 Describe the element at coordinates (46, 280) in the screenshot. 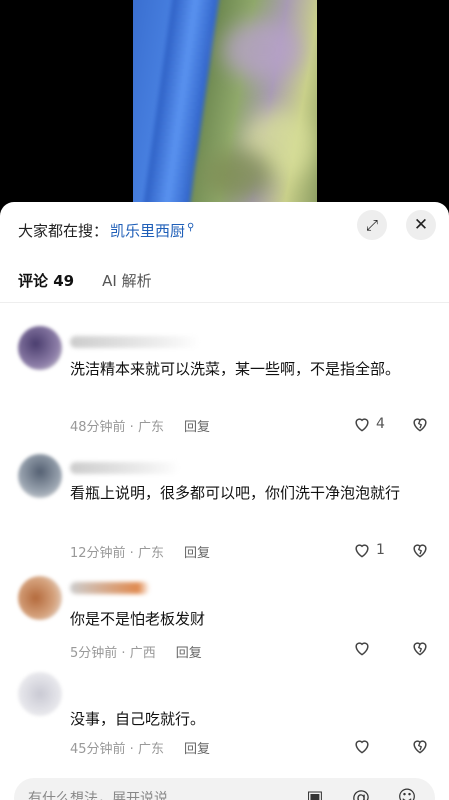

I see `tab-comments: 评论 49` at that location.